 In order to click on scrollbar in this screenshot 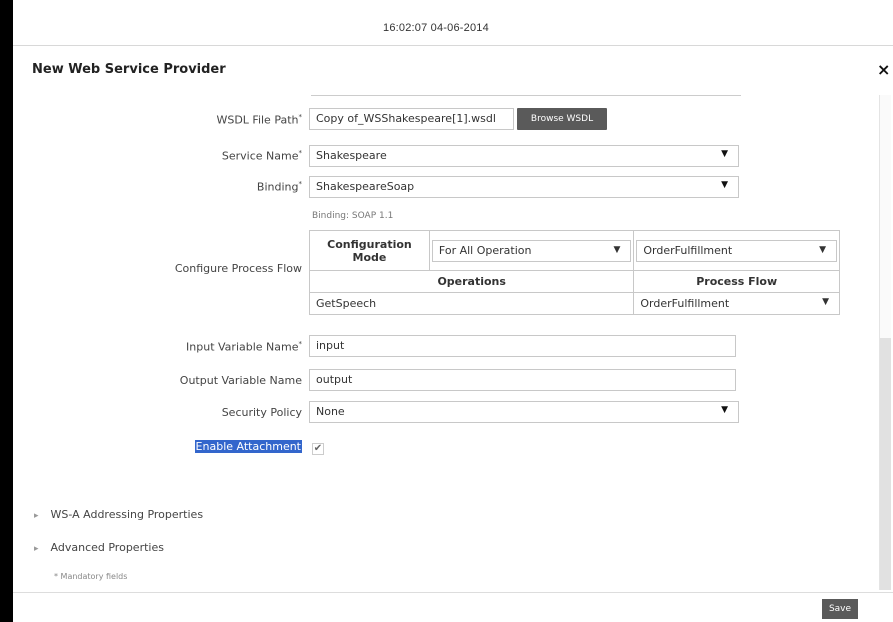, I will do `click(885, 342)`.